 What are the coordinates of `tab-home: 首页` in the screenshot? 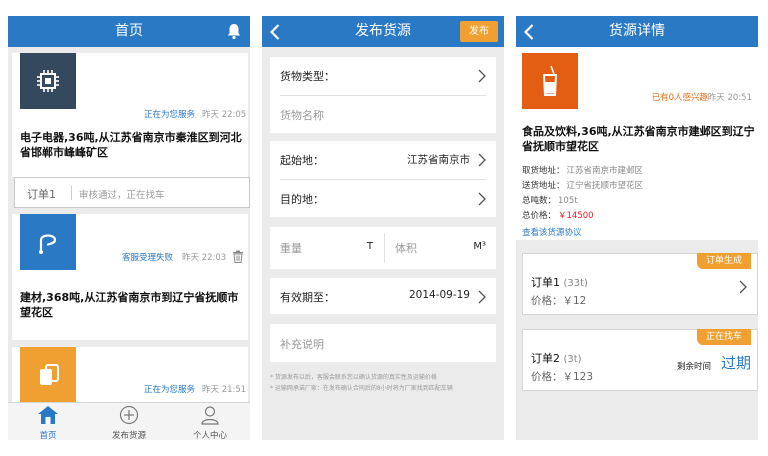 It's located at (48, 422).